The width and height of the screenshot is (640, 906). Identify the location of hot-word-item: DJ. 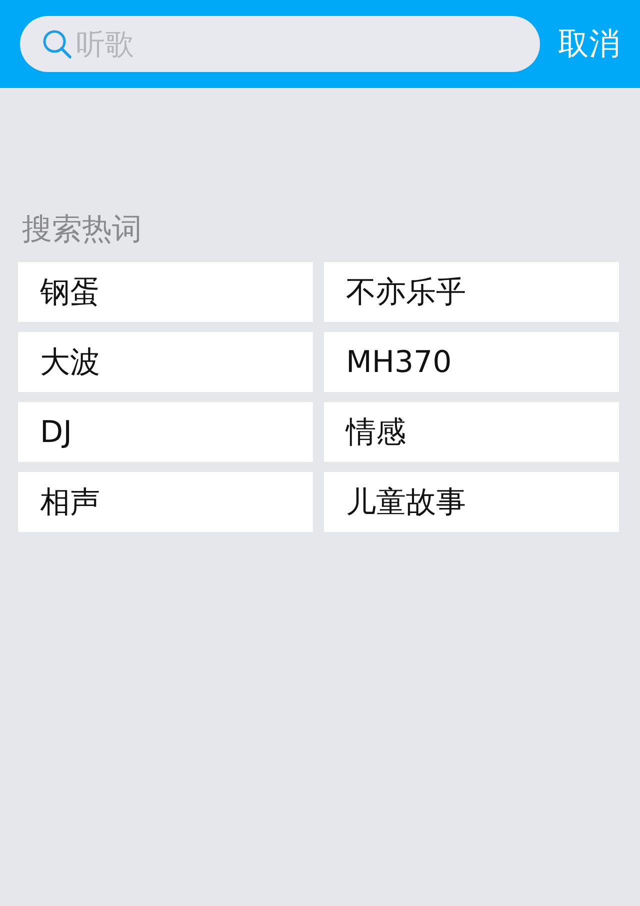
(165, 432).